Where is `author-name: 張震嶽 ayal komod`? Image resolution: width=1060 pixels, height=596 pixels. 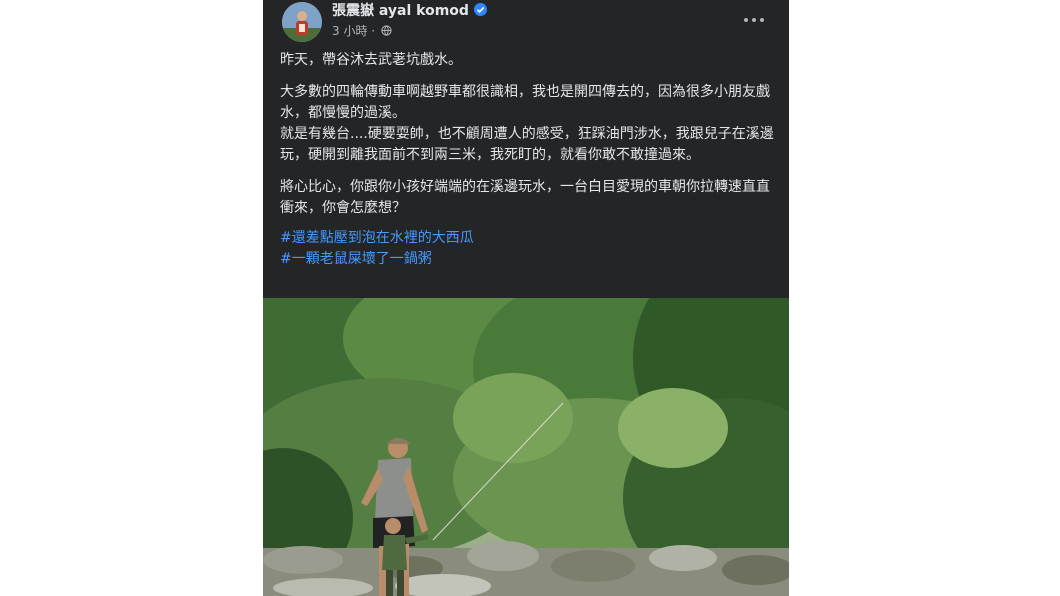 author-name: 張震嶽 ayal komod is located at coordinates (400, 11).